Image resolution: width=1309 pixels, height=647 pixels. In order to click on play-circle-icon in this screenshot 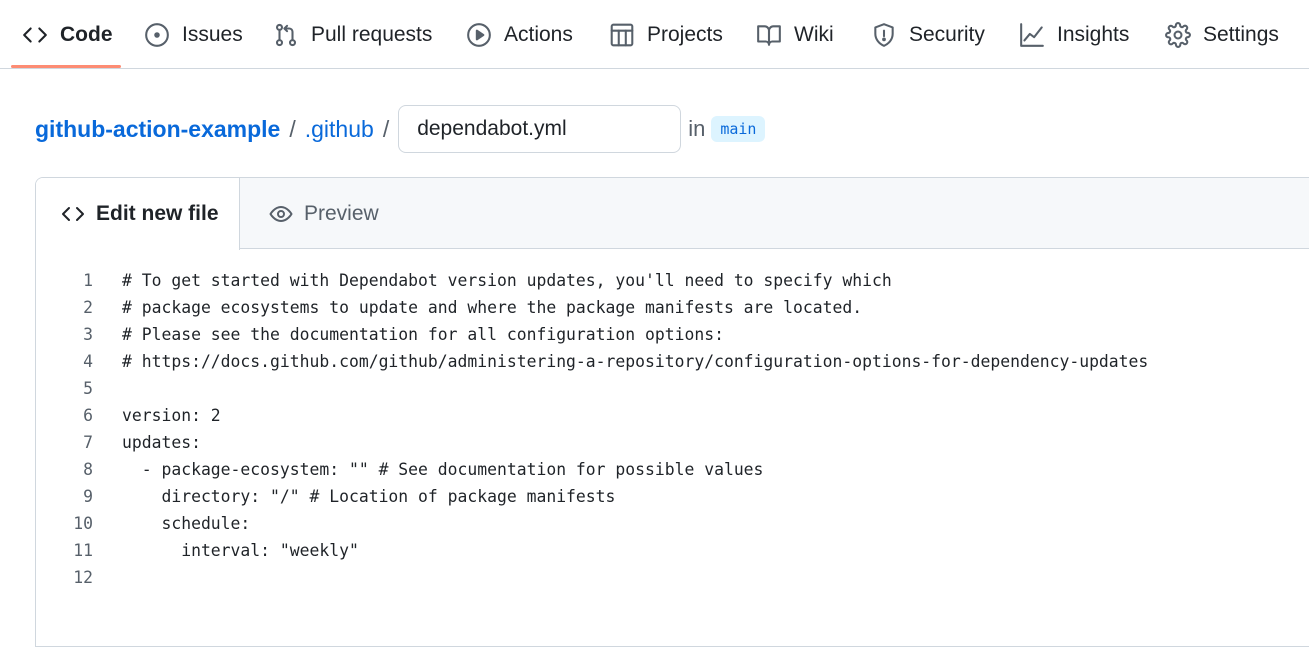, I will do `click(479, 35)`.